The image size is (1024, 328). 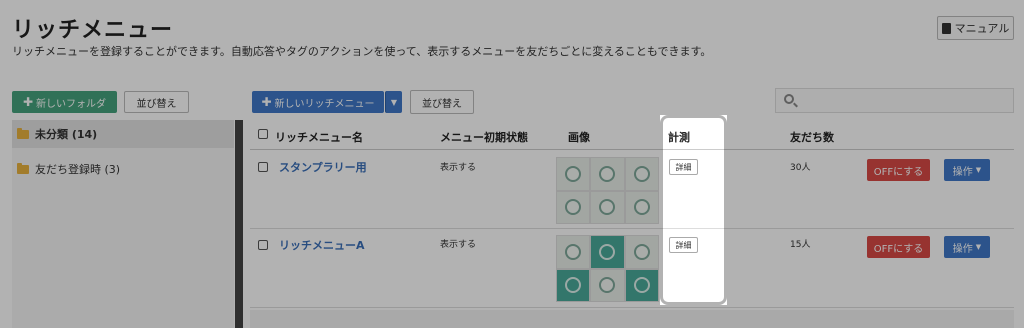 I want to click on page-title: リッチメニュー, so click(x=93, y=30).